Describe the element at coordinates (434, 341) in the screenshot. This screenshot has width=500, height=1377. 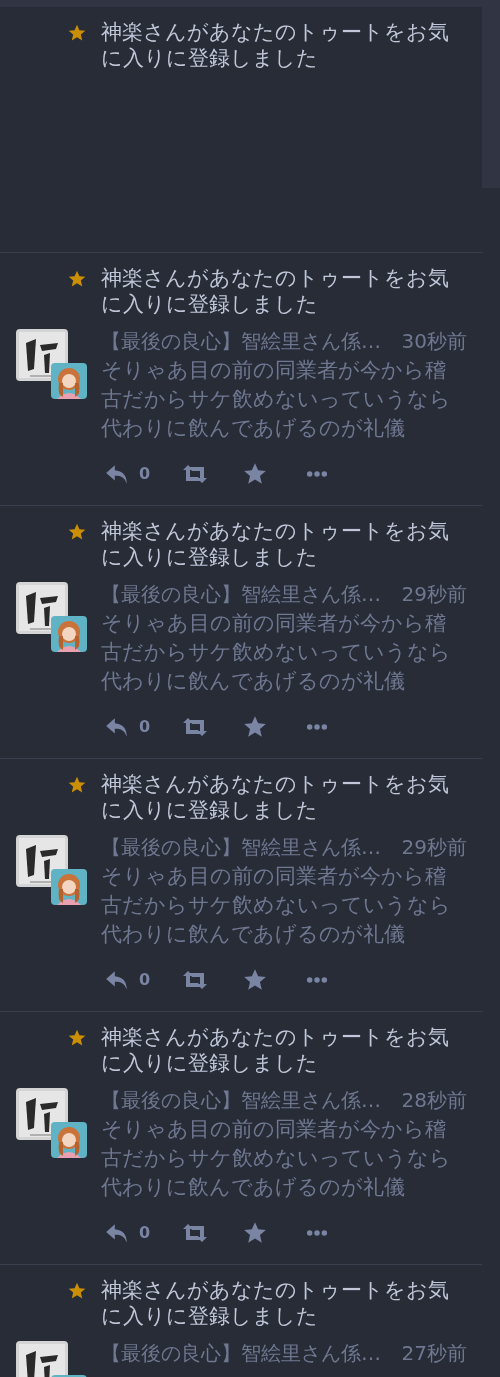
I see `timestamp: 30秒前` at that location.